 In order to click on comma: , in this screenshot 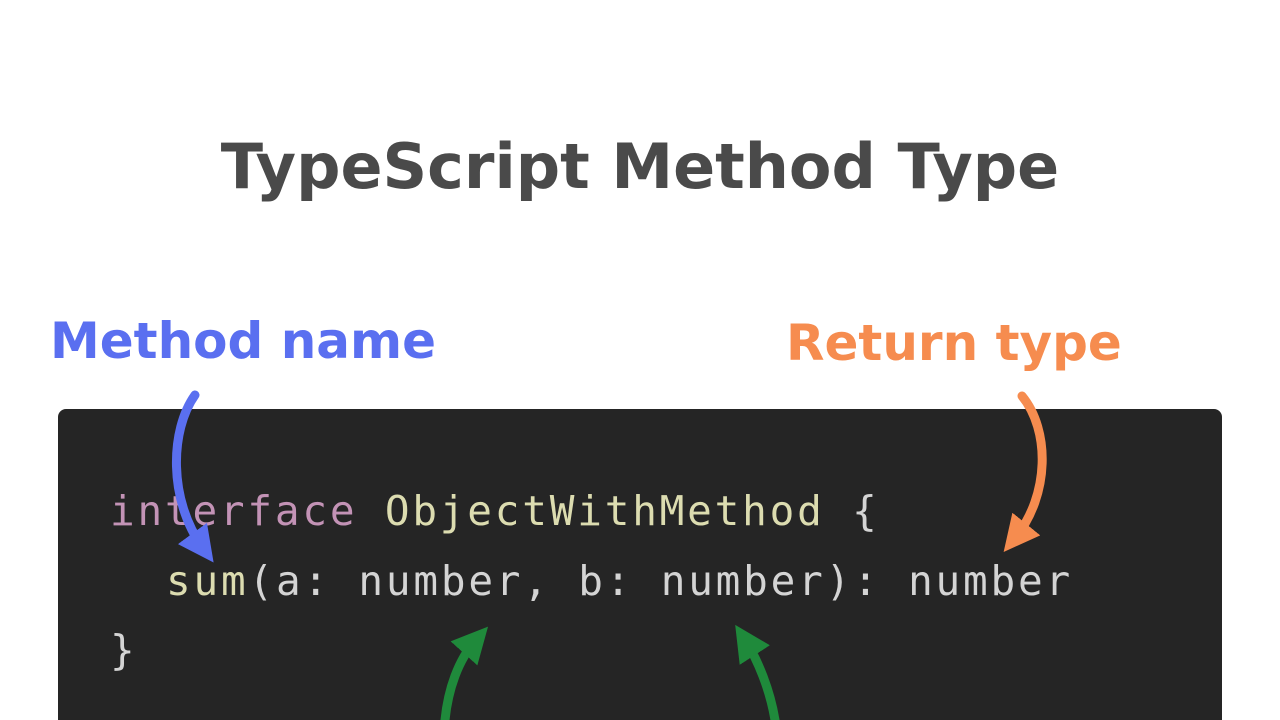, I will do `click(551, 581)`.